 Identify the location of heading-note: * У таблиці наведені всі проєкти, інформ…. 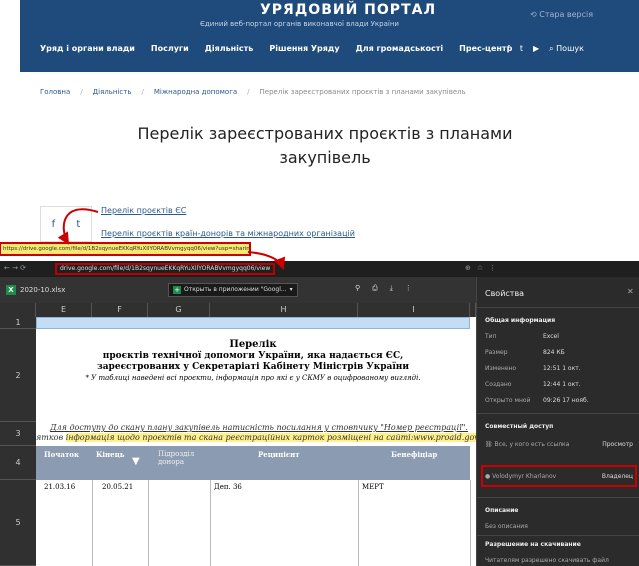
(253, 378).